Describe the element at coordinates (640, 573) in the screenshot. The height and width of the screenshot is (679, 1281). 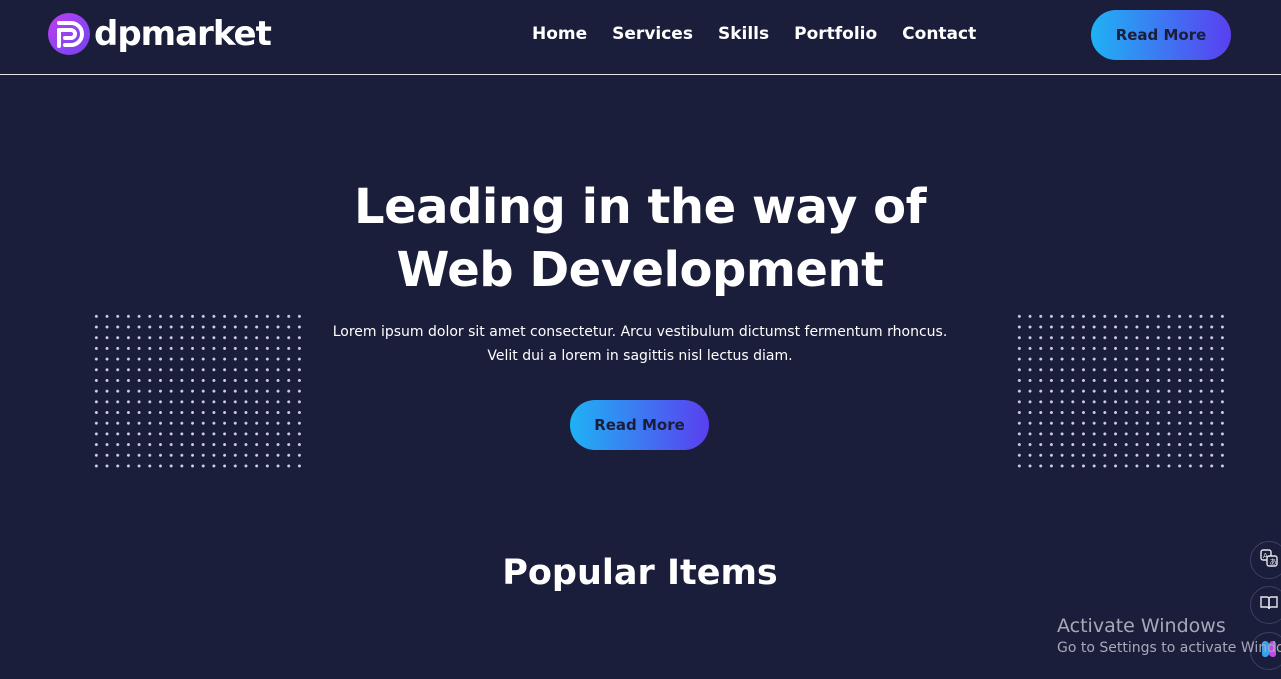
I see `popular-items-title: Popular Items` at that location.